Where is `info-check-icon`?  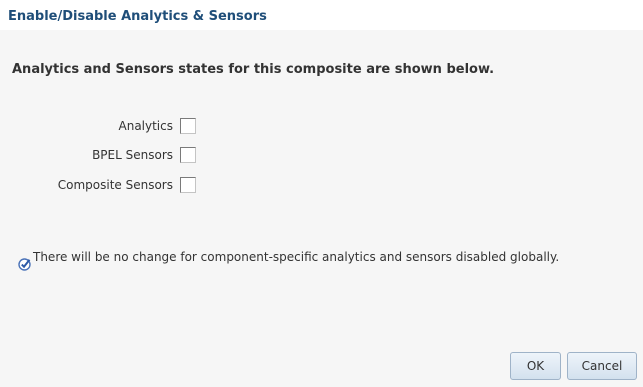 info-check-icon is located at coordinates (24, 264).